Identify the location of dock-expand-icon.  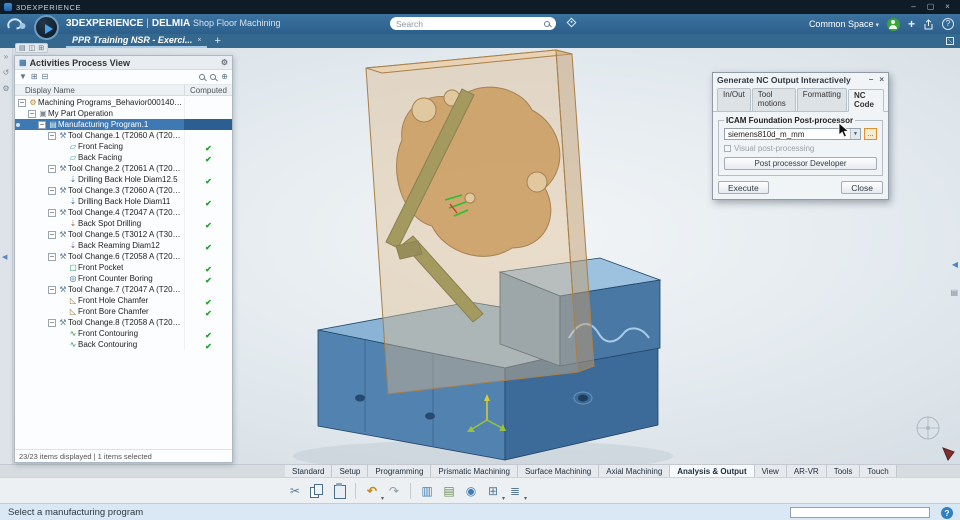
(6, 56).